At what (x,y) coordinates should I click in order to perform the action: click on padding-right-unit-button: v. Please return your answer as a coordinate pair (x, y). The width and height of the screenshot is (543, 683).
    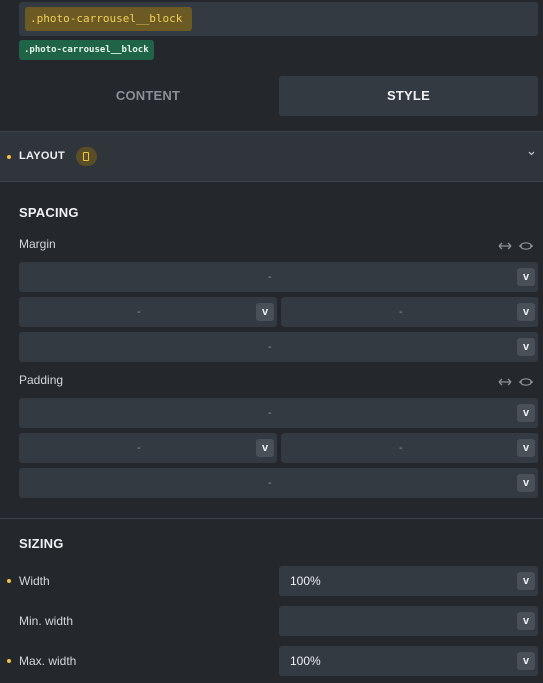
    Looking at the image, I should click on (526, 448).